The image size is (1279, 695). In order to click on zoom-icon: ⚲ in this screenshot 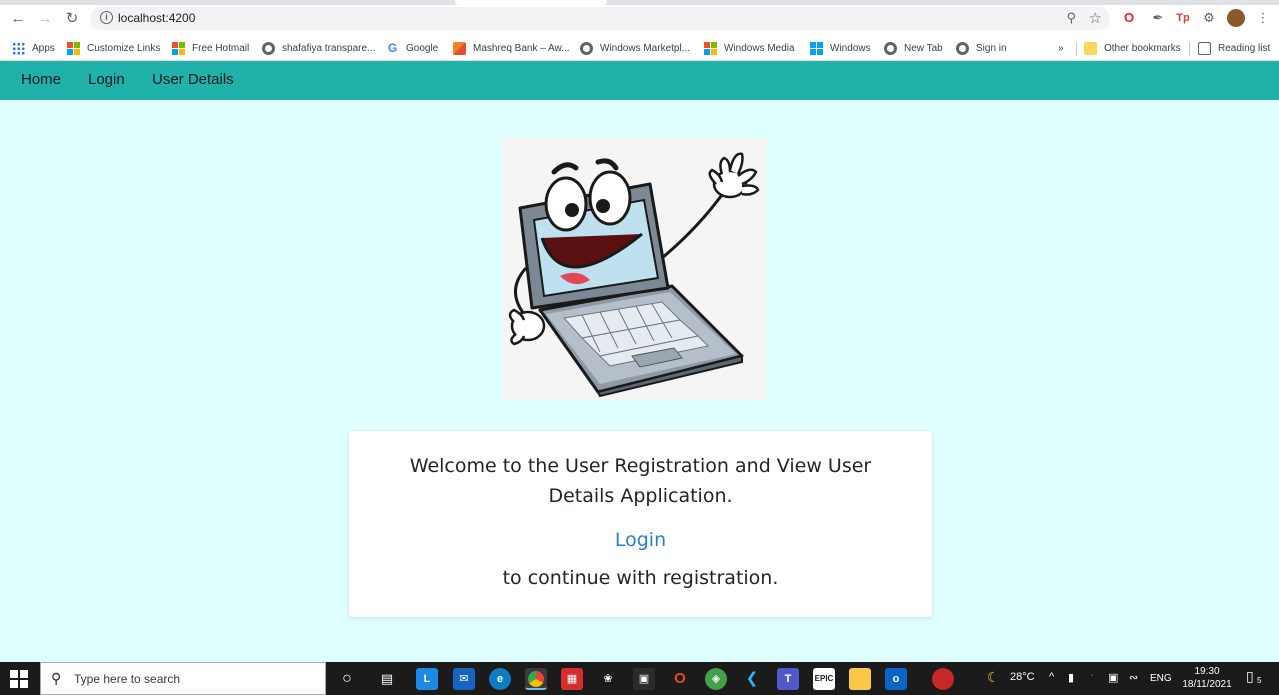, I will do `click(1071, 18)`.